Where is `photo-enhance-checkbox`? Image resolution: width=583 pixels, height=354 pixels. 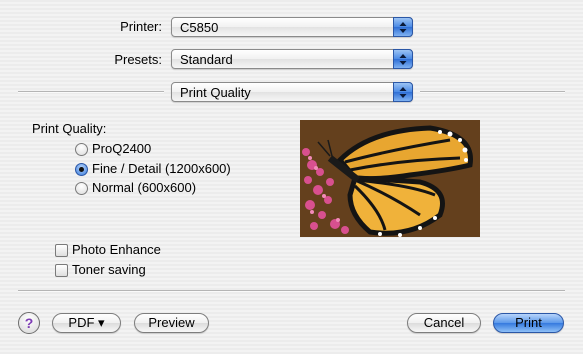 photo-enhance-checkbox is located at coordinates (61, 250).